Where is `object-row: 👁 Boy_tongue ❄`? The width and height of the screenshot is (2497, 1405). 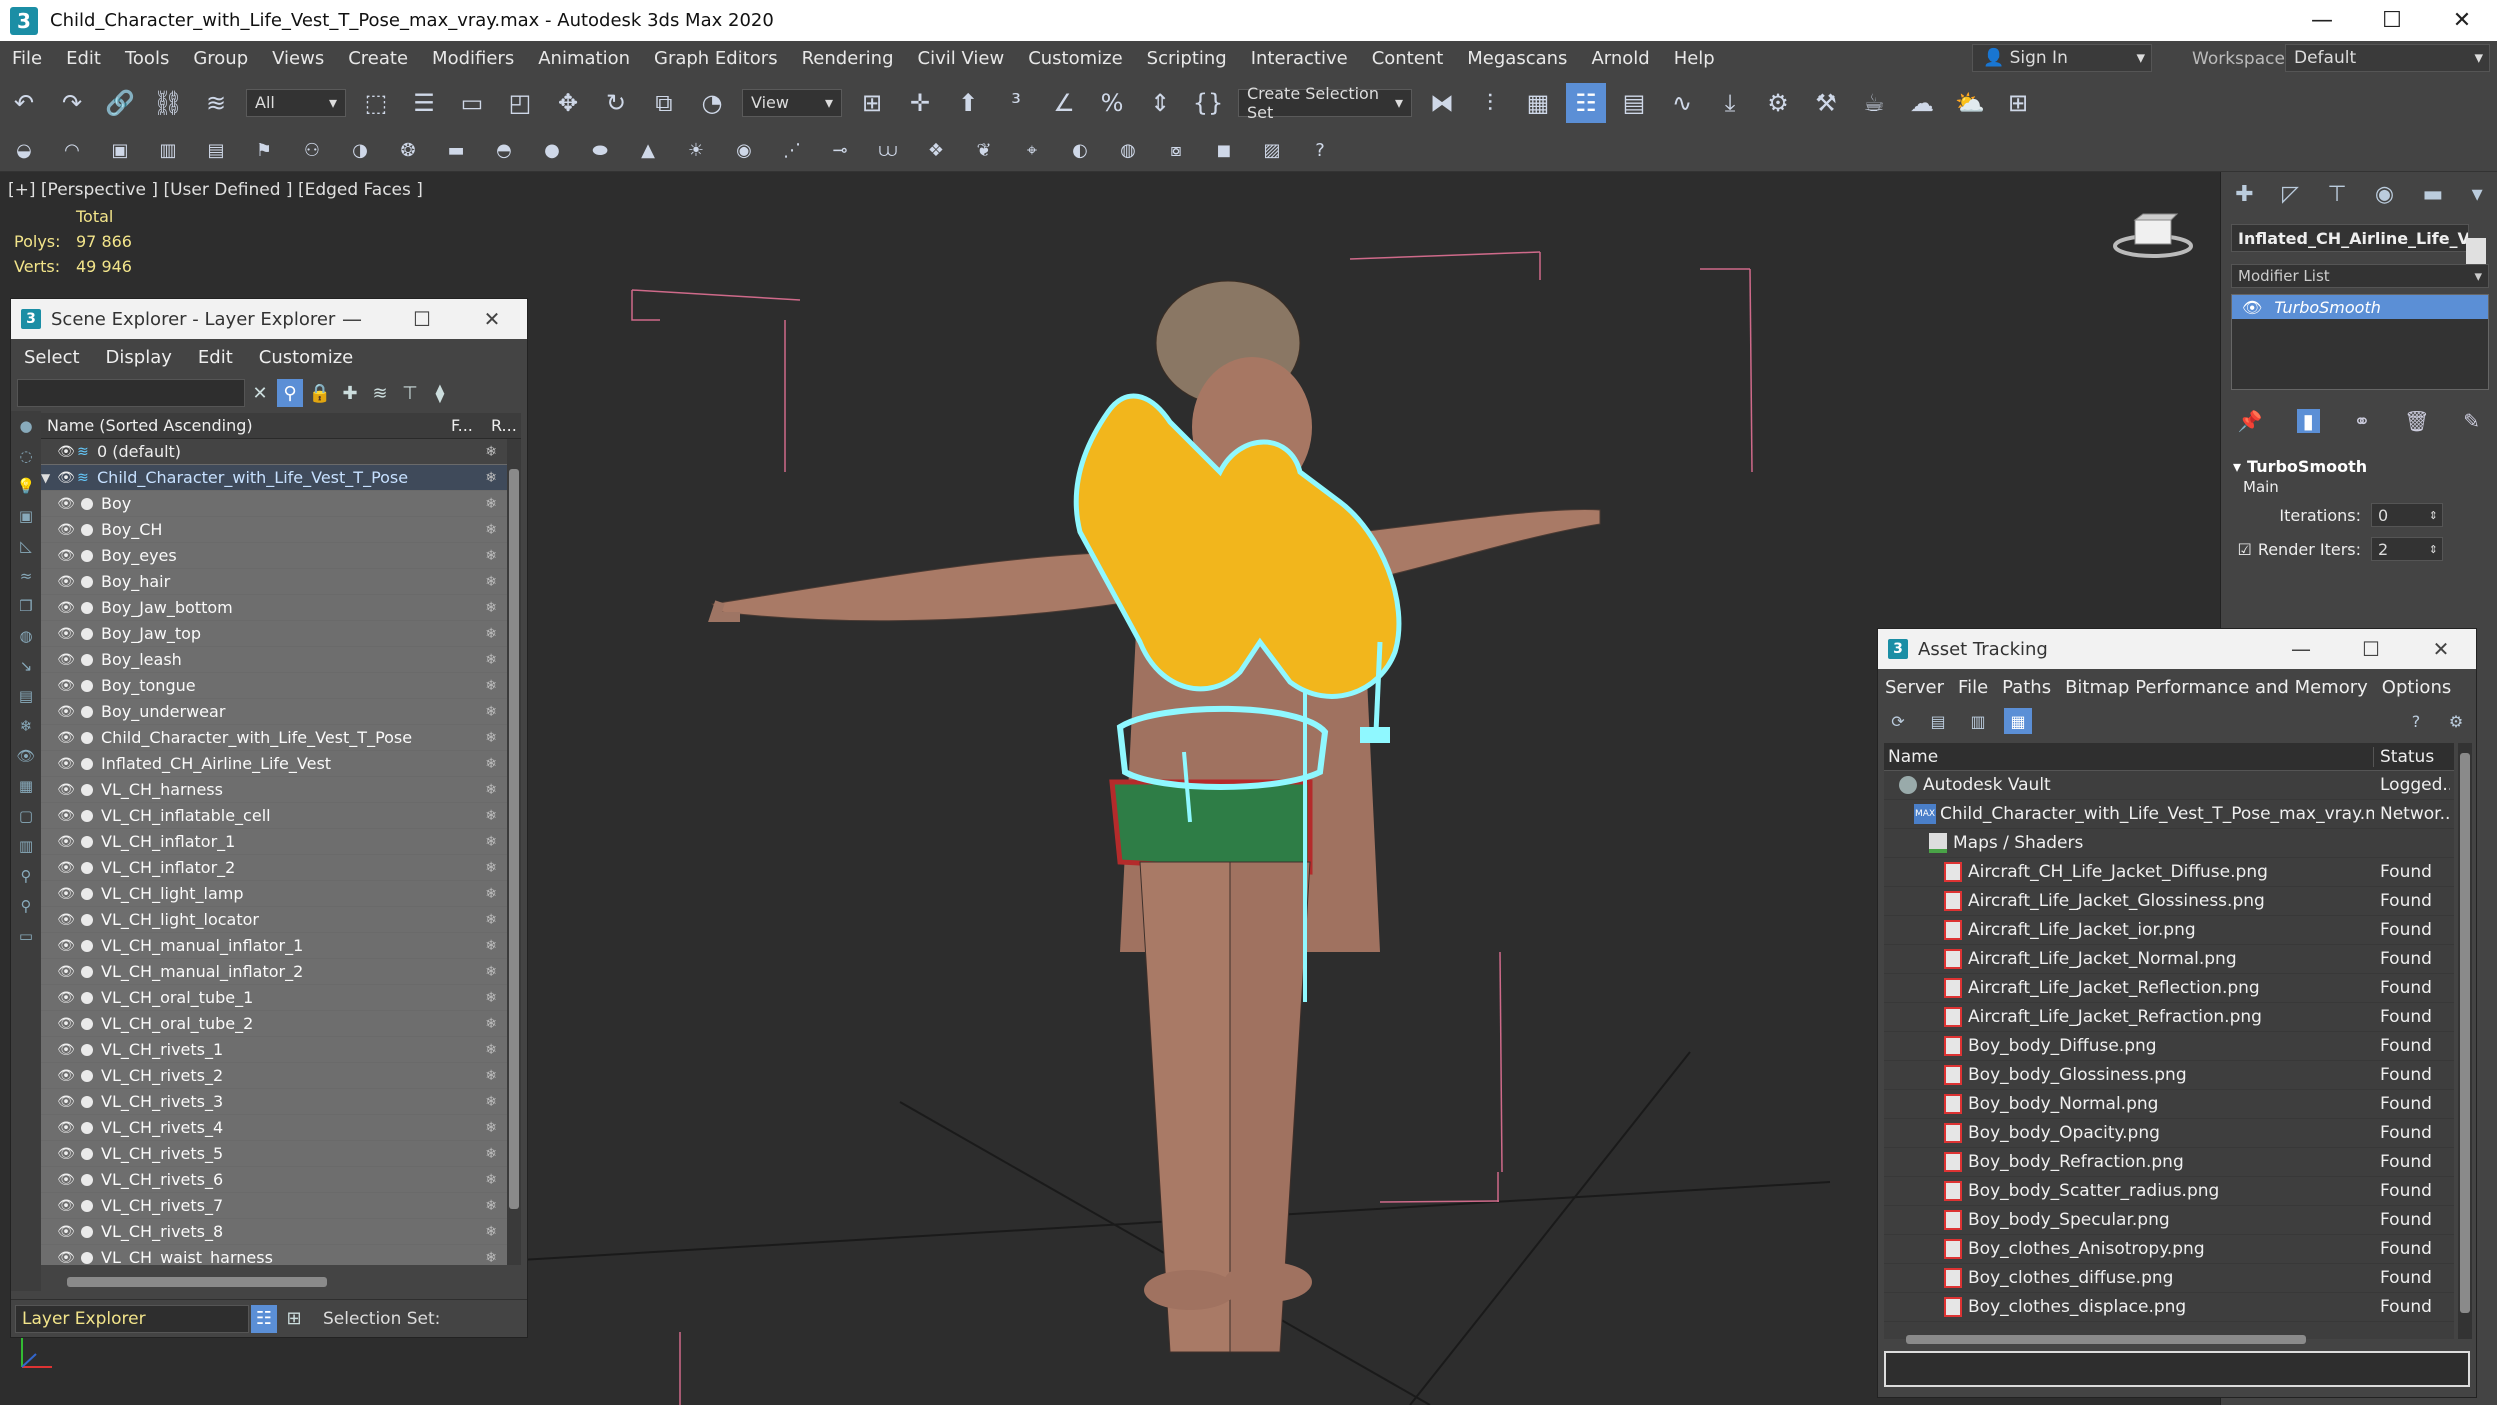
object-row: 👁 Boy_tongue ❄ is located at coordinates (276, 686).